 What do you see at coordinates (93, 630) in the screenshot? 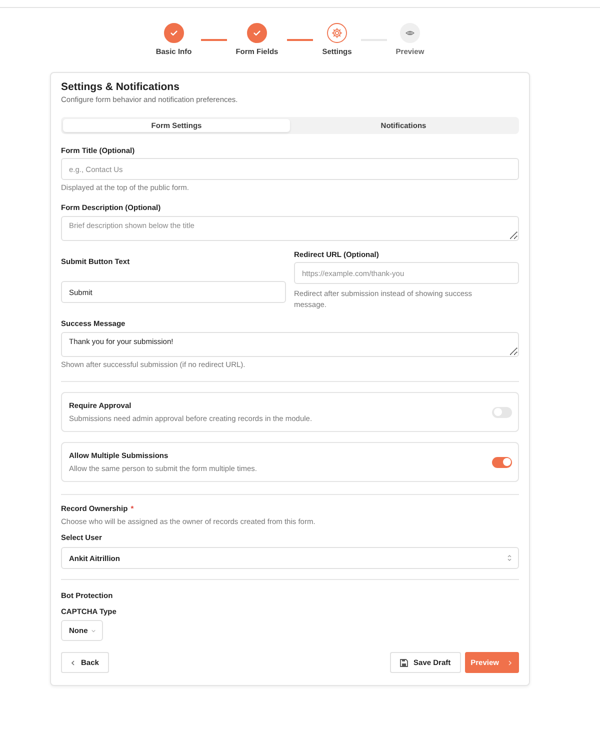
I see `chevron-down-icon` at bounding box center [93, 630].